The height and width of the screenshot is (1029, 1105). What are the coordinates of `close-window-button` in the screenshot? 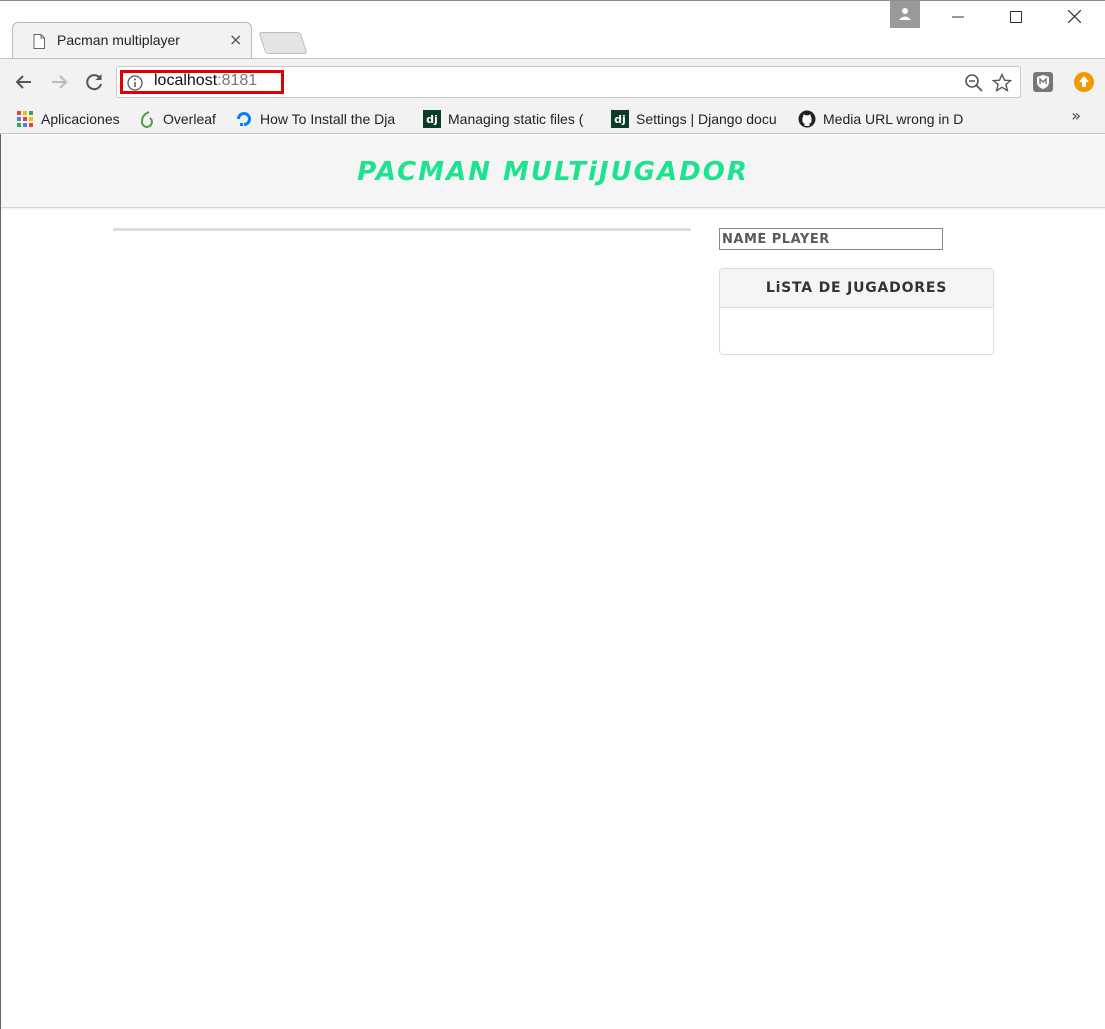 It's located at (1074, 18).